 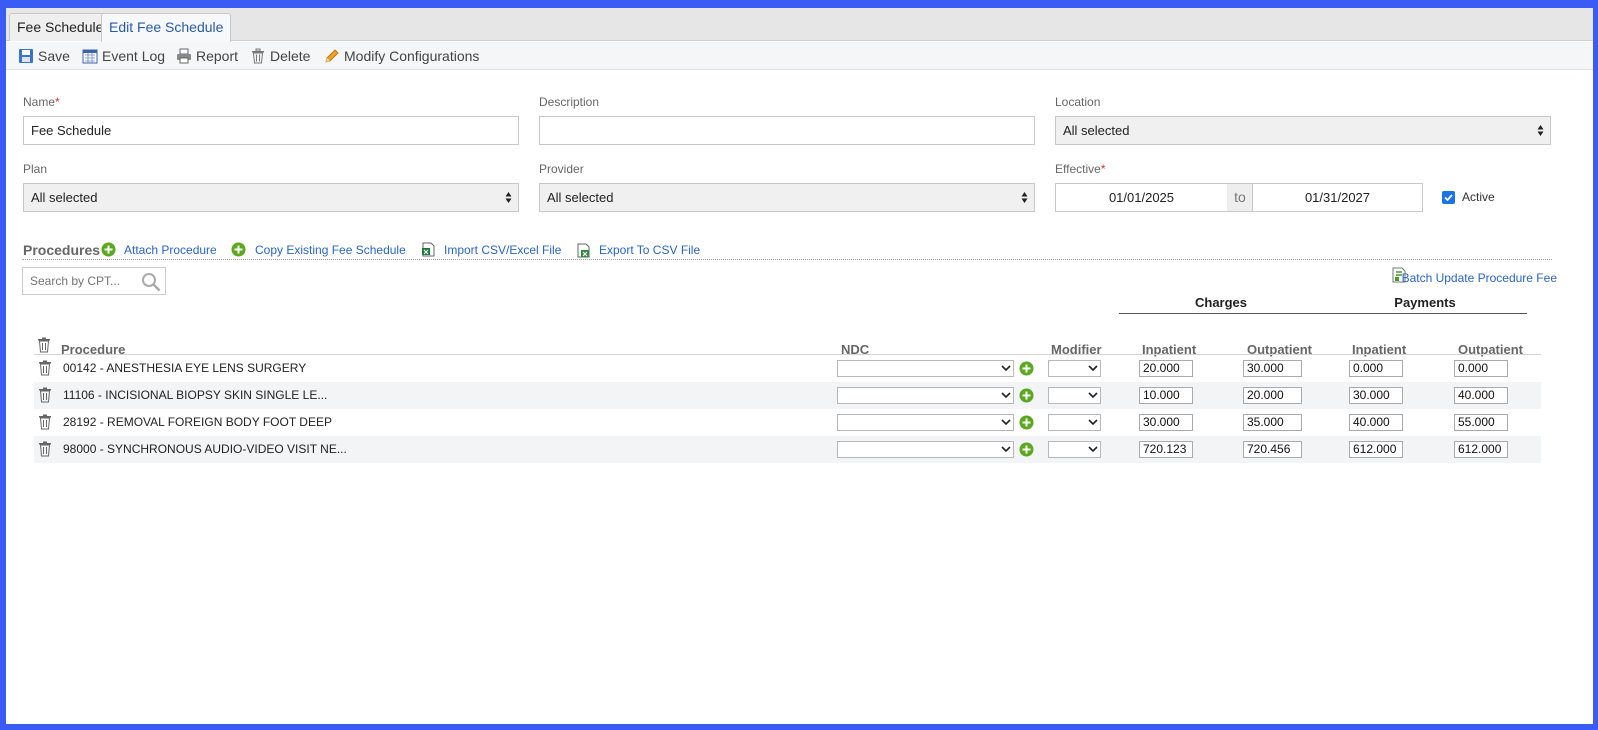 What do you see at coordinates (1425, 313) in the screenshot?
I see `payments-group-line` at bounding box center [1425, 313].